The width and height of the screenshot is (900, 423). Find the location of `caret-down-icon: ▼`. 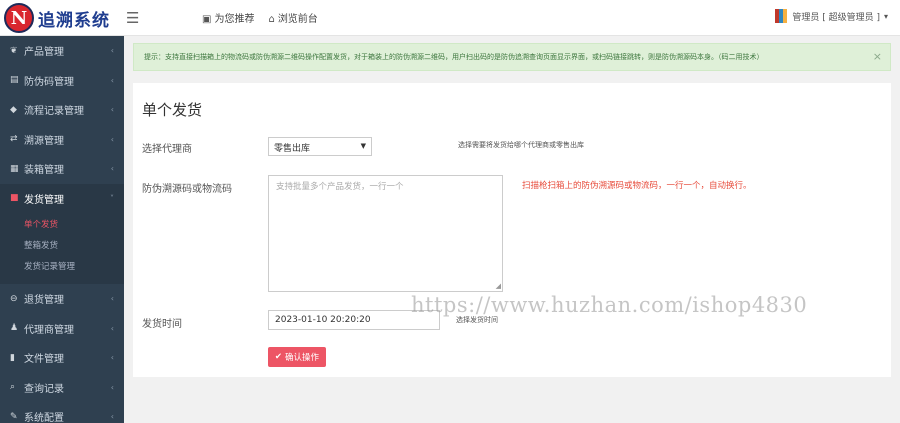

caret-down-icon: ▼ is located at coordinates (363, 146).